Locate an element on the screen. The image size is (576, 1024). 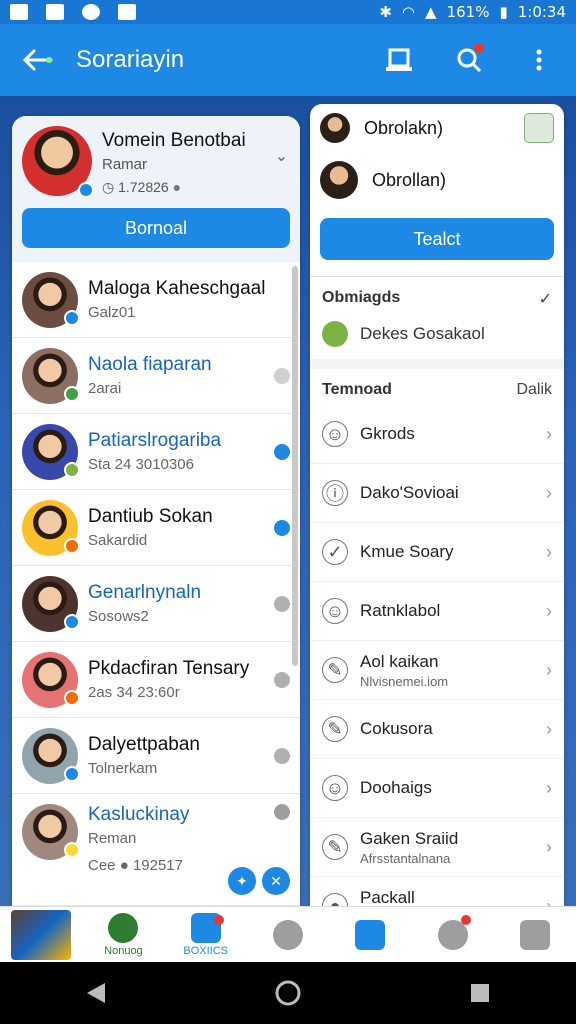
verified-icon is located at coordinates (86, 190).